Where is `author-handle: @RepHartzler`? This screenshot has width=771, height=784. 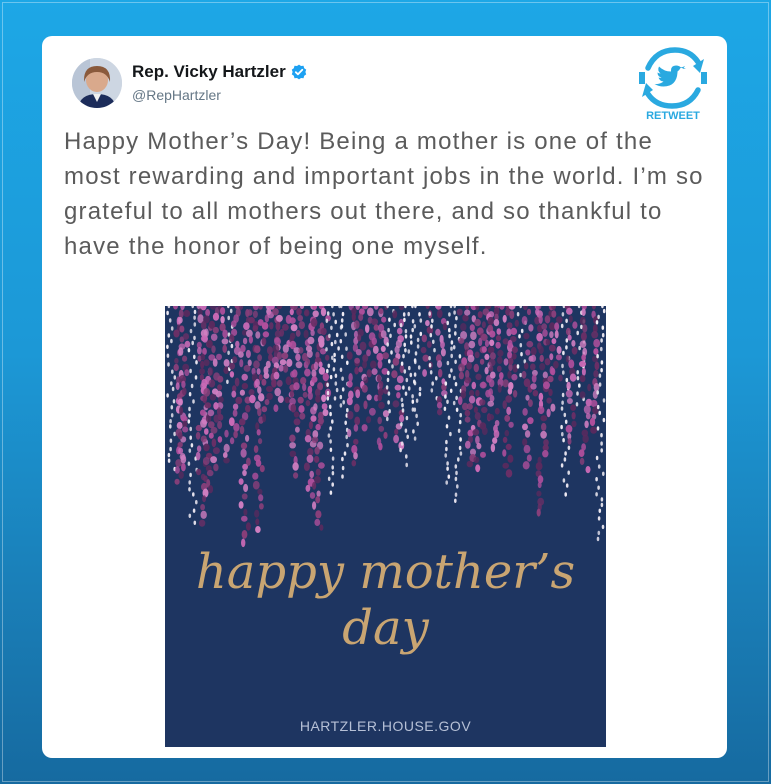 author-handle: @RepHartzler is located at coordinates (176, 95).